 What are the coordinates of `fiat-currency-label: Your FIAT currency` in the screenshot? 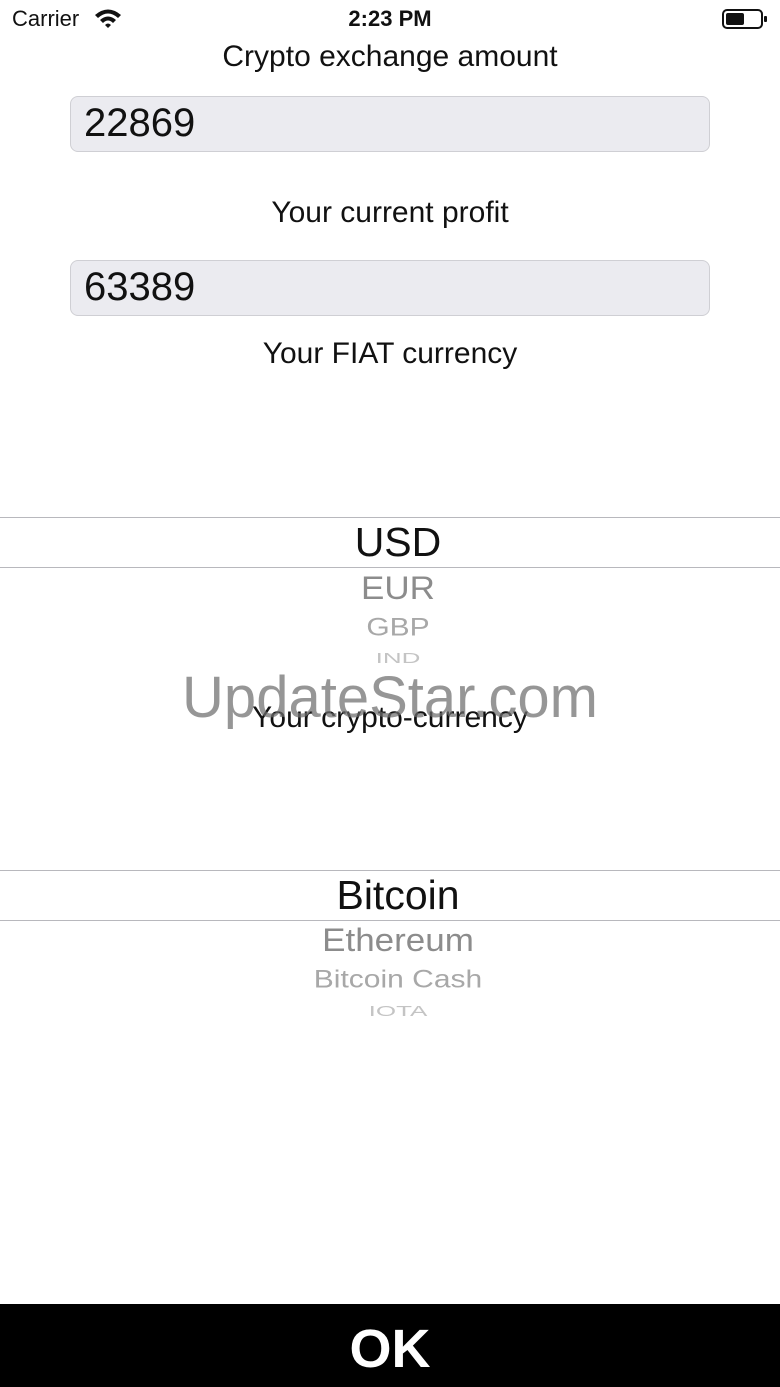 It's located at (390, 353).